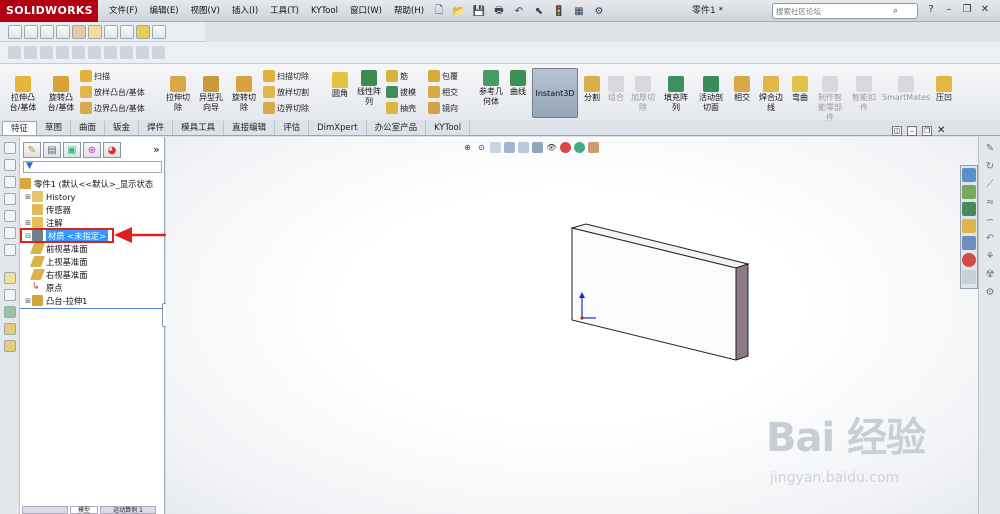 The height and width of the screenshot is (514, 1000). I want to click on featuremanager-tab-icon: ✎, so click(32, 150).